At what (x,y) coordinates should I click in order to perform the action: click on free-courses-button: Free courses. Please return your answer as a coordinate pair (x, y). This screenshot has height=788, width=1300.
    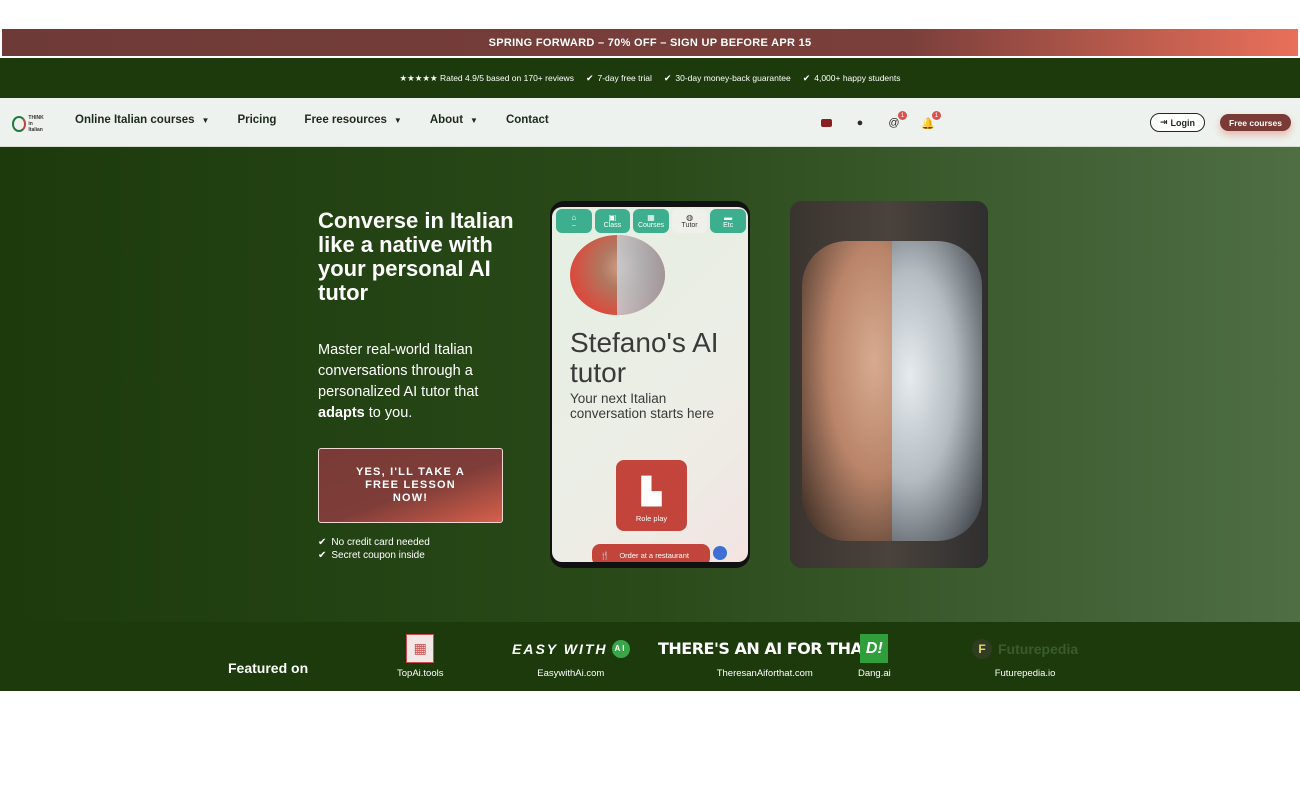
    Looking at the image, I should click on (1255, 122).